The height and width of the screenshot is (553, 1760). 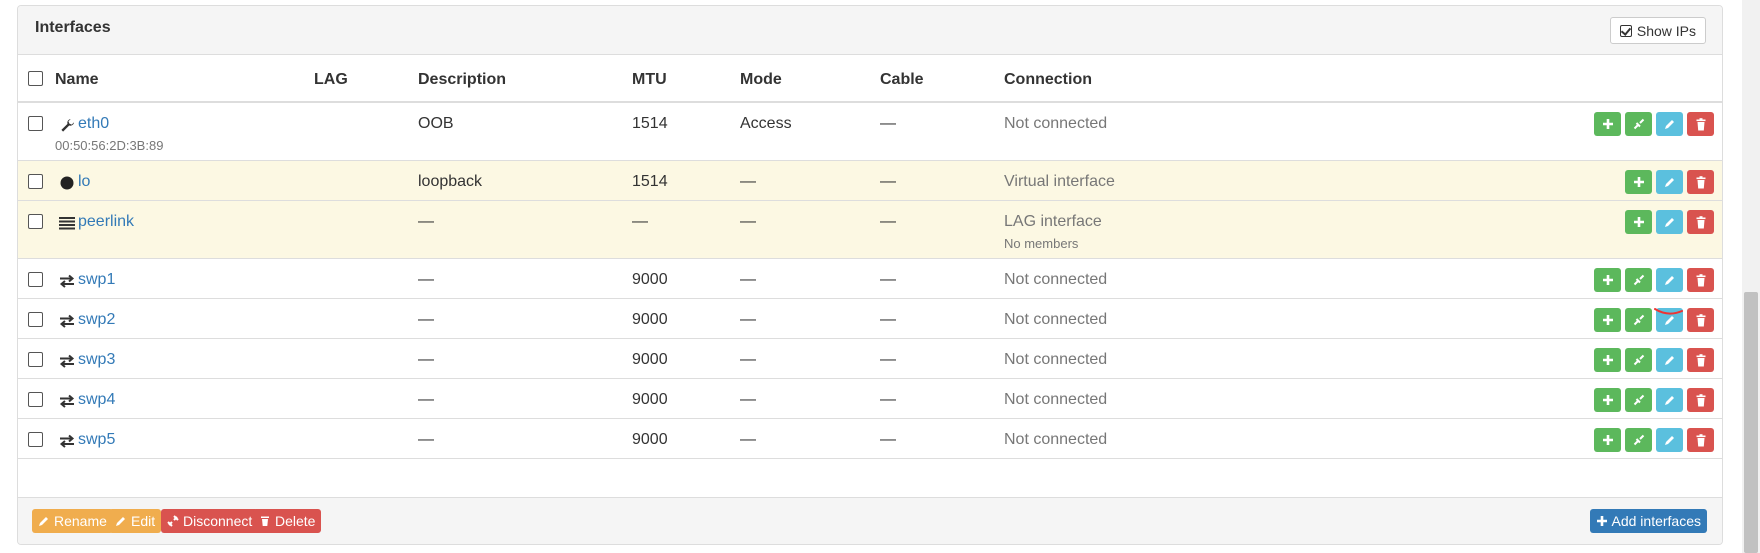 I want to click on table-row: swp5 — 9000 — — Not connected, so click(x=870, y=439).